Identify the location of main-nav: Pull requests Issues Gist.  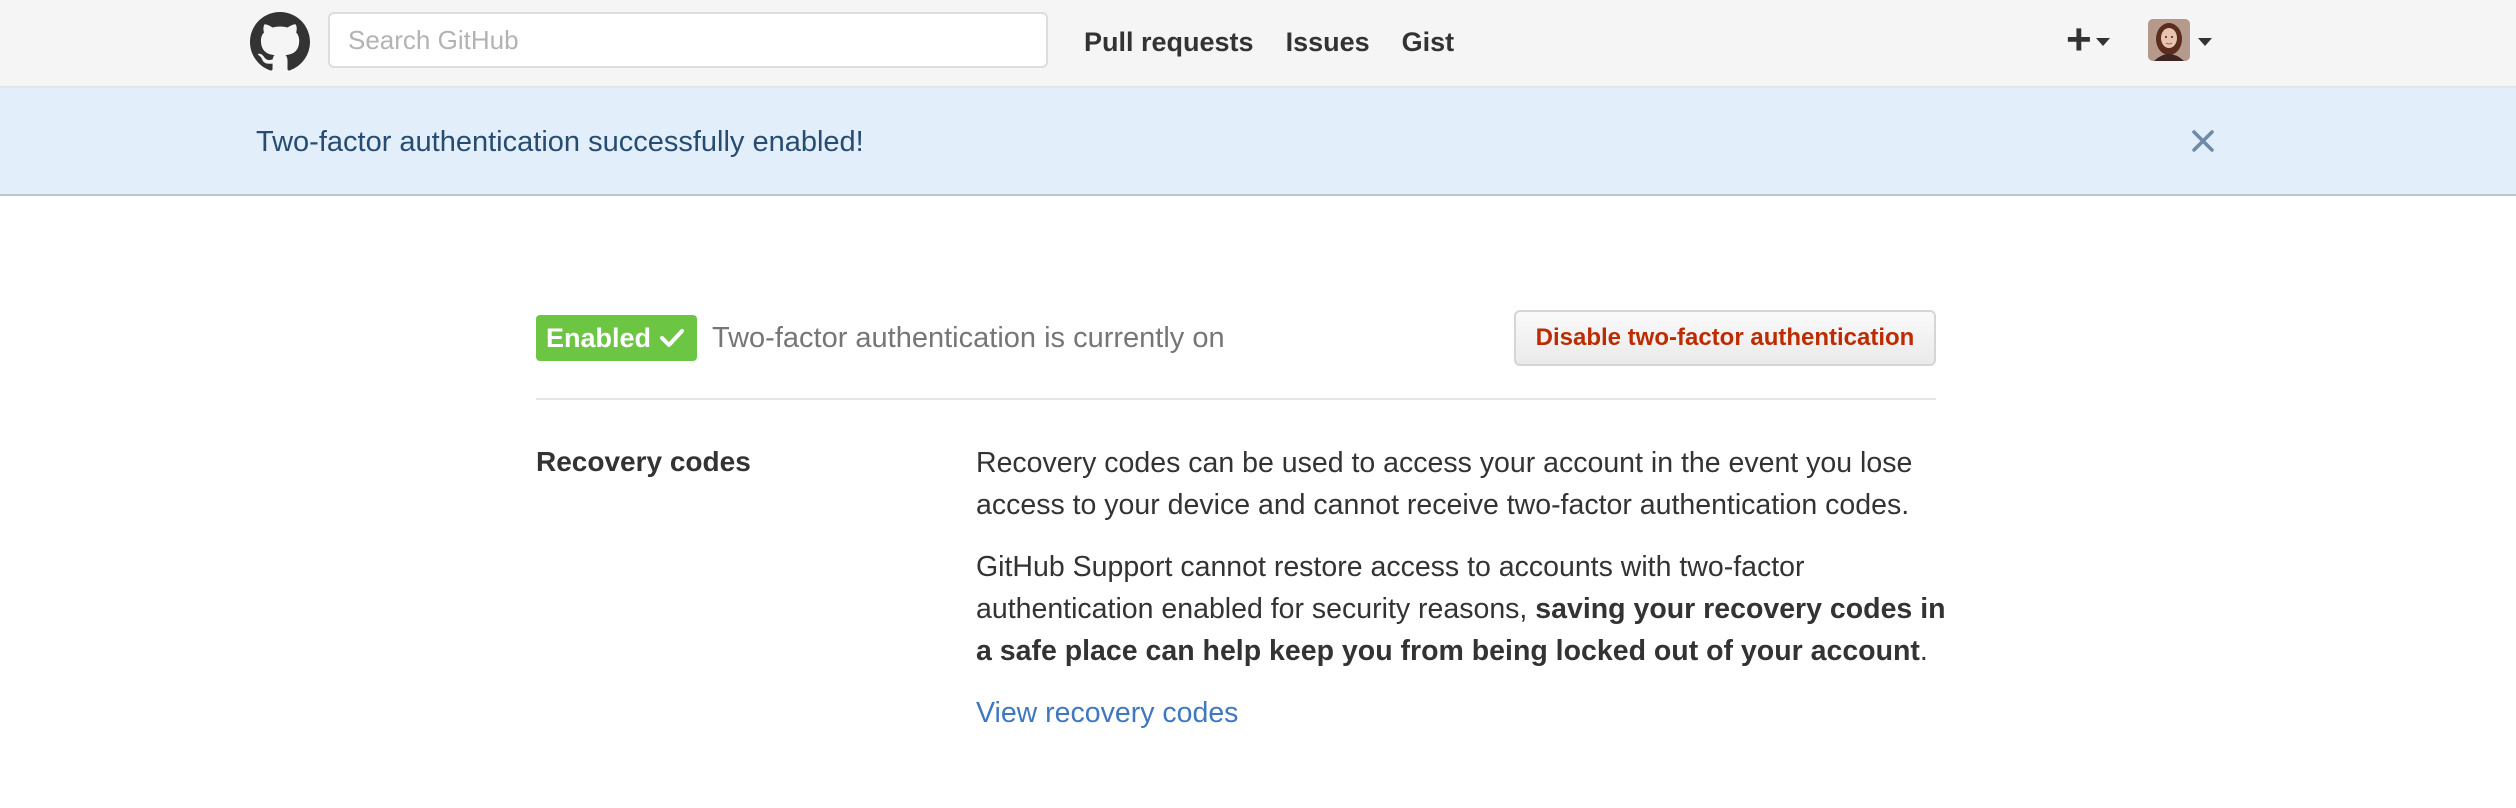
(1269, 42).